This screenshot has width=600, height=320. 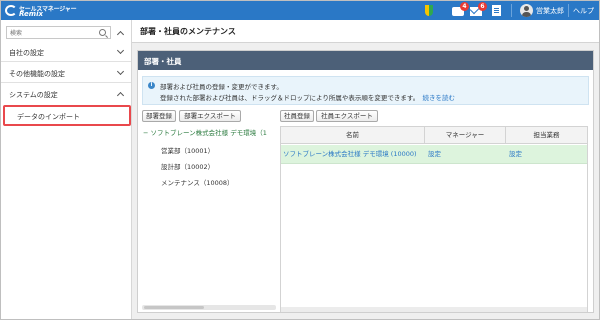 What do you see at coordinates (429, 10) in the screenshot?
I see `beginner-mark-icon` at bounding box center [429, 10].